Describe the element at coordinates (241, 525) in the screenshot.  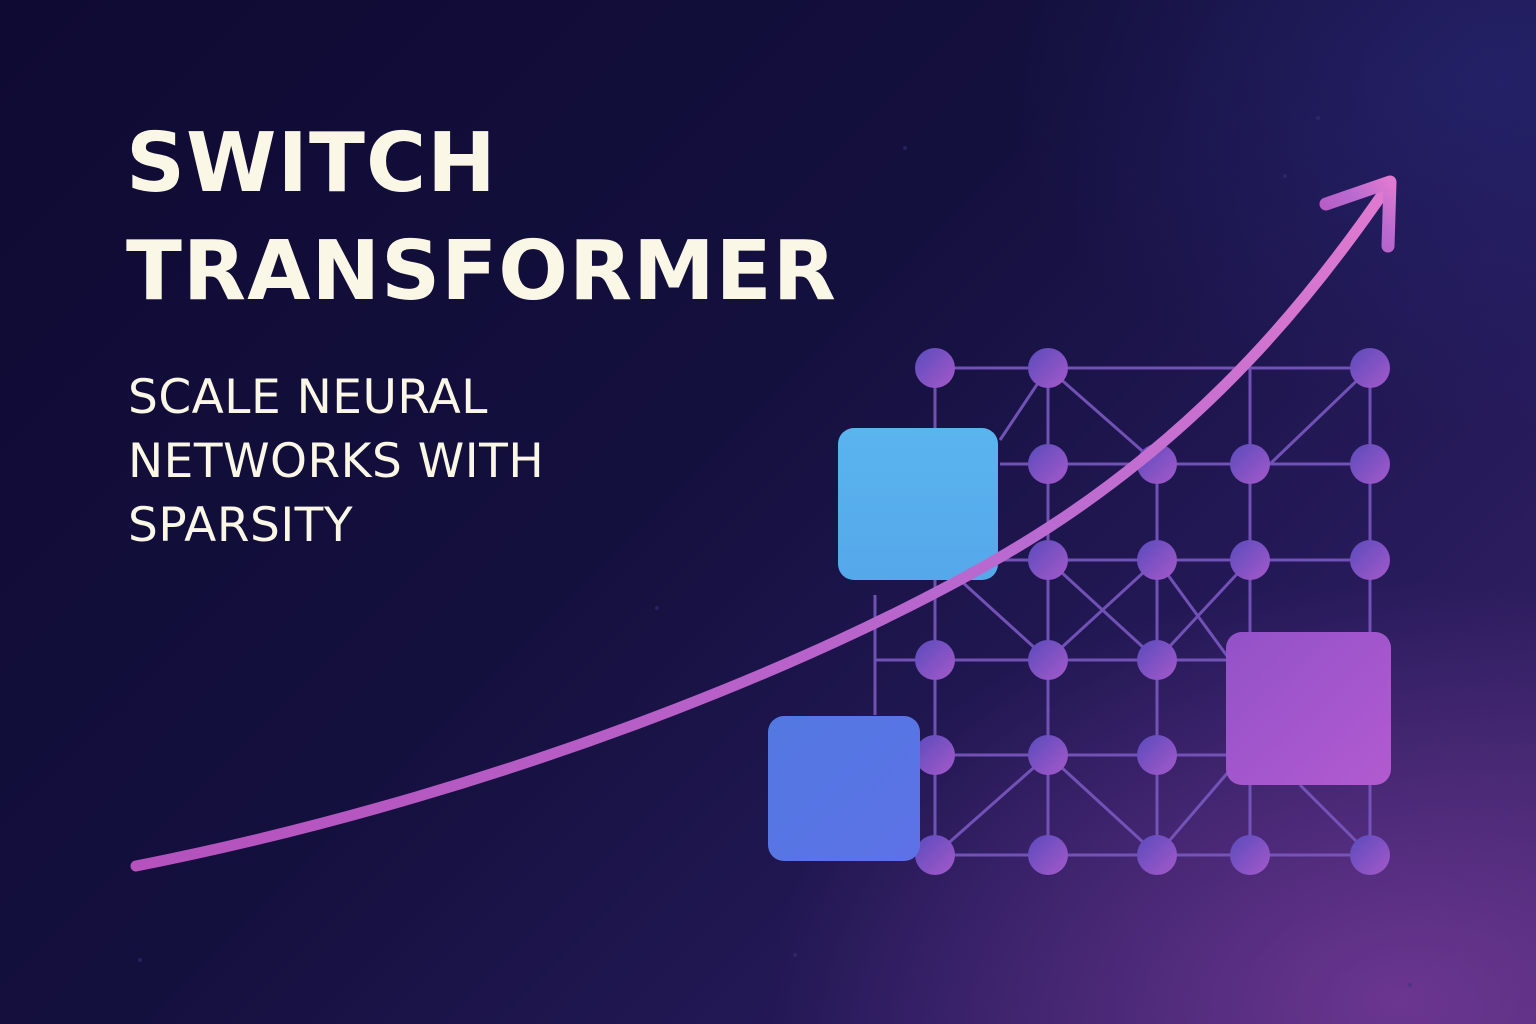
I see `hero-subtitle-line-3: SPARSITY` at that location.